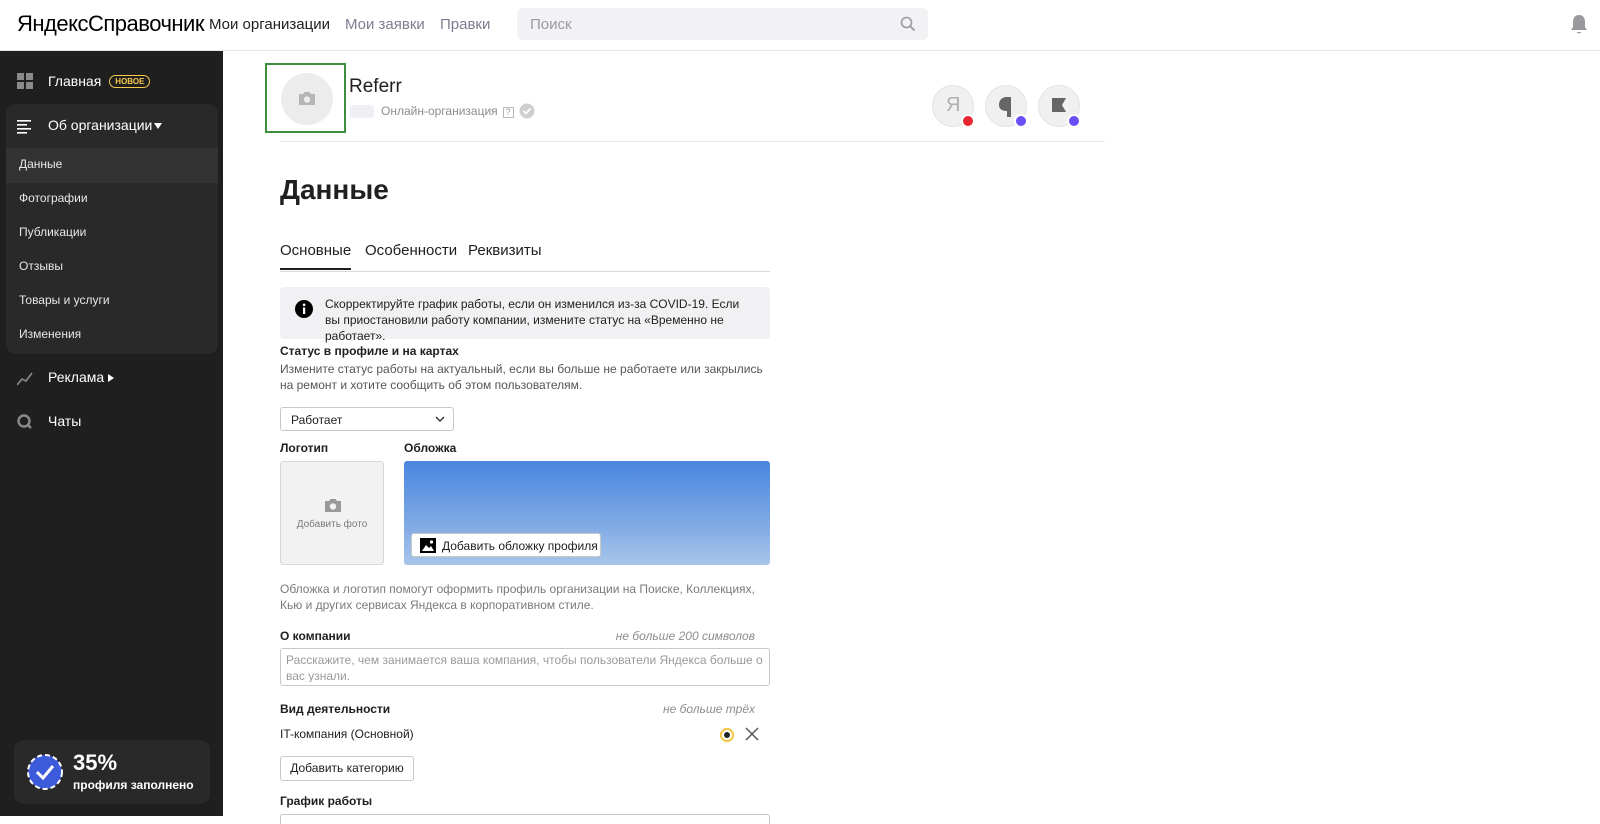 This screenshot has height=824, width=1600. I want to click on status-label: Статус в профиле и на картах, so click(369, 351).